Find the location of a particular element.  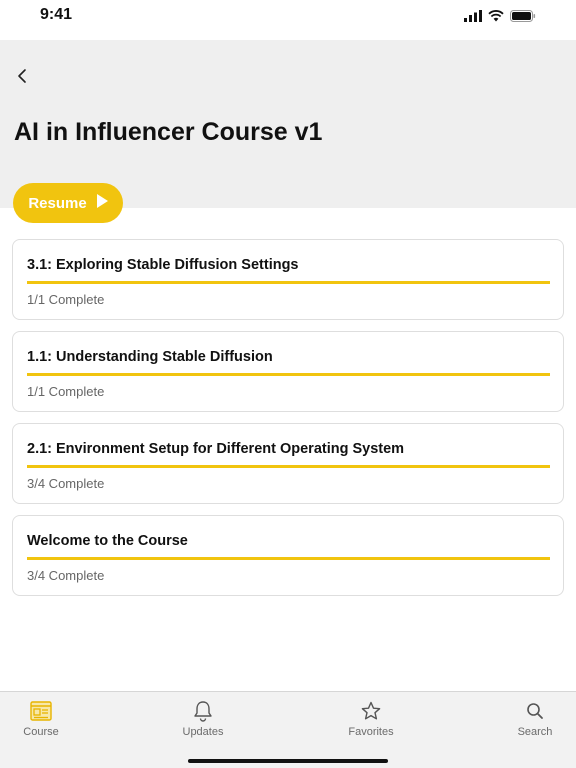

course-icon is located at coordinates (41, 711).